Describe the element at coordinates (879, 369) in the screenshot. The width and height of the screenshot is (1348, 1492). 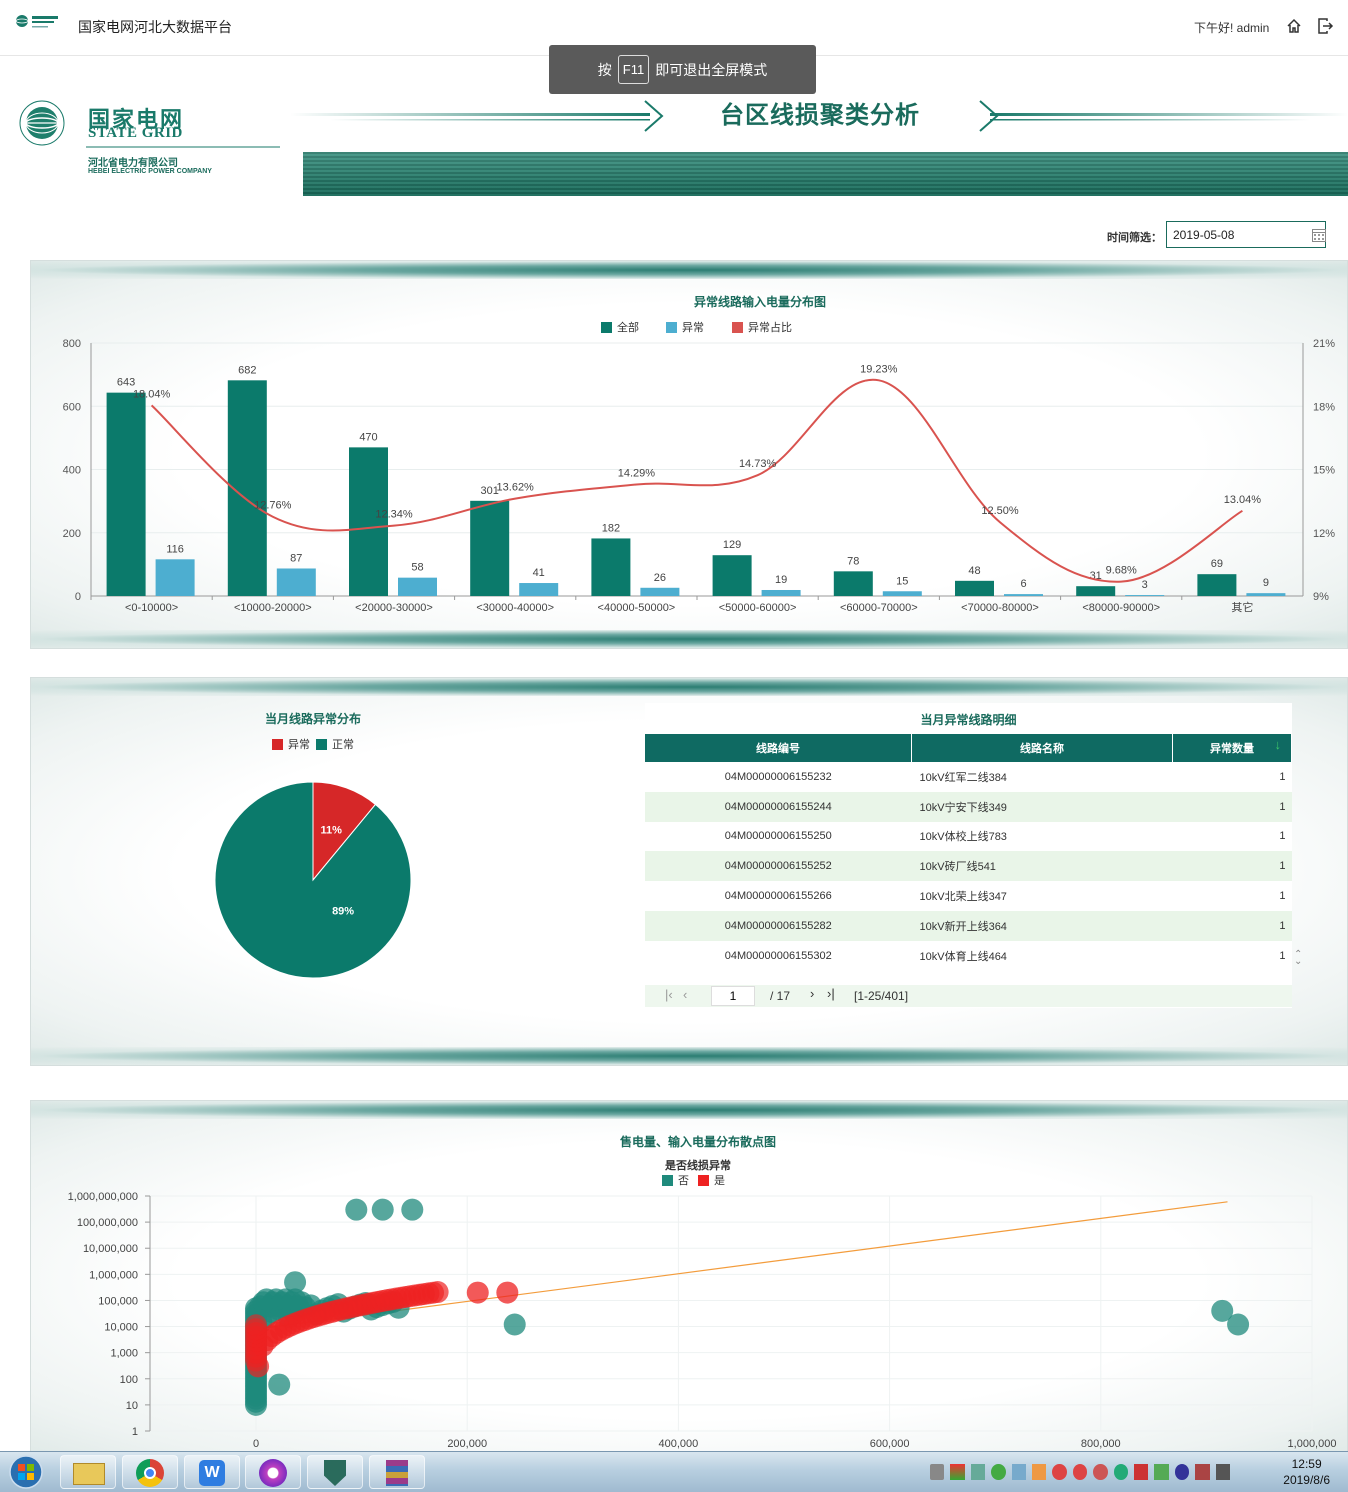
I see `ratio-point-label: 19.23%` at that location.